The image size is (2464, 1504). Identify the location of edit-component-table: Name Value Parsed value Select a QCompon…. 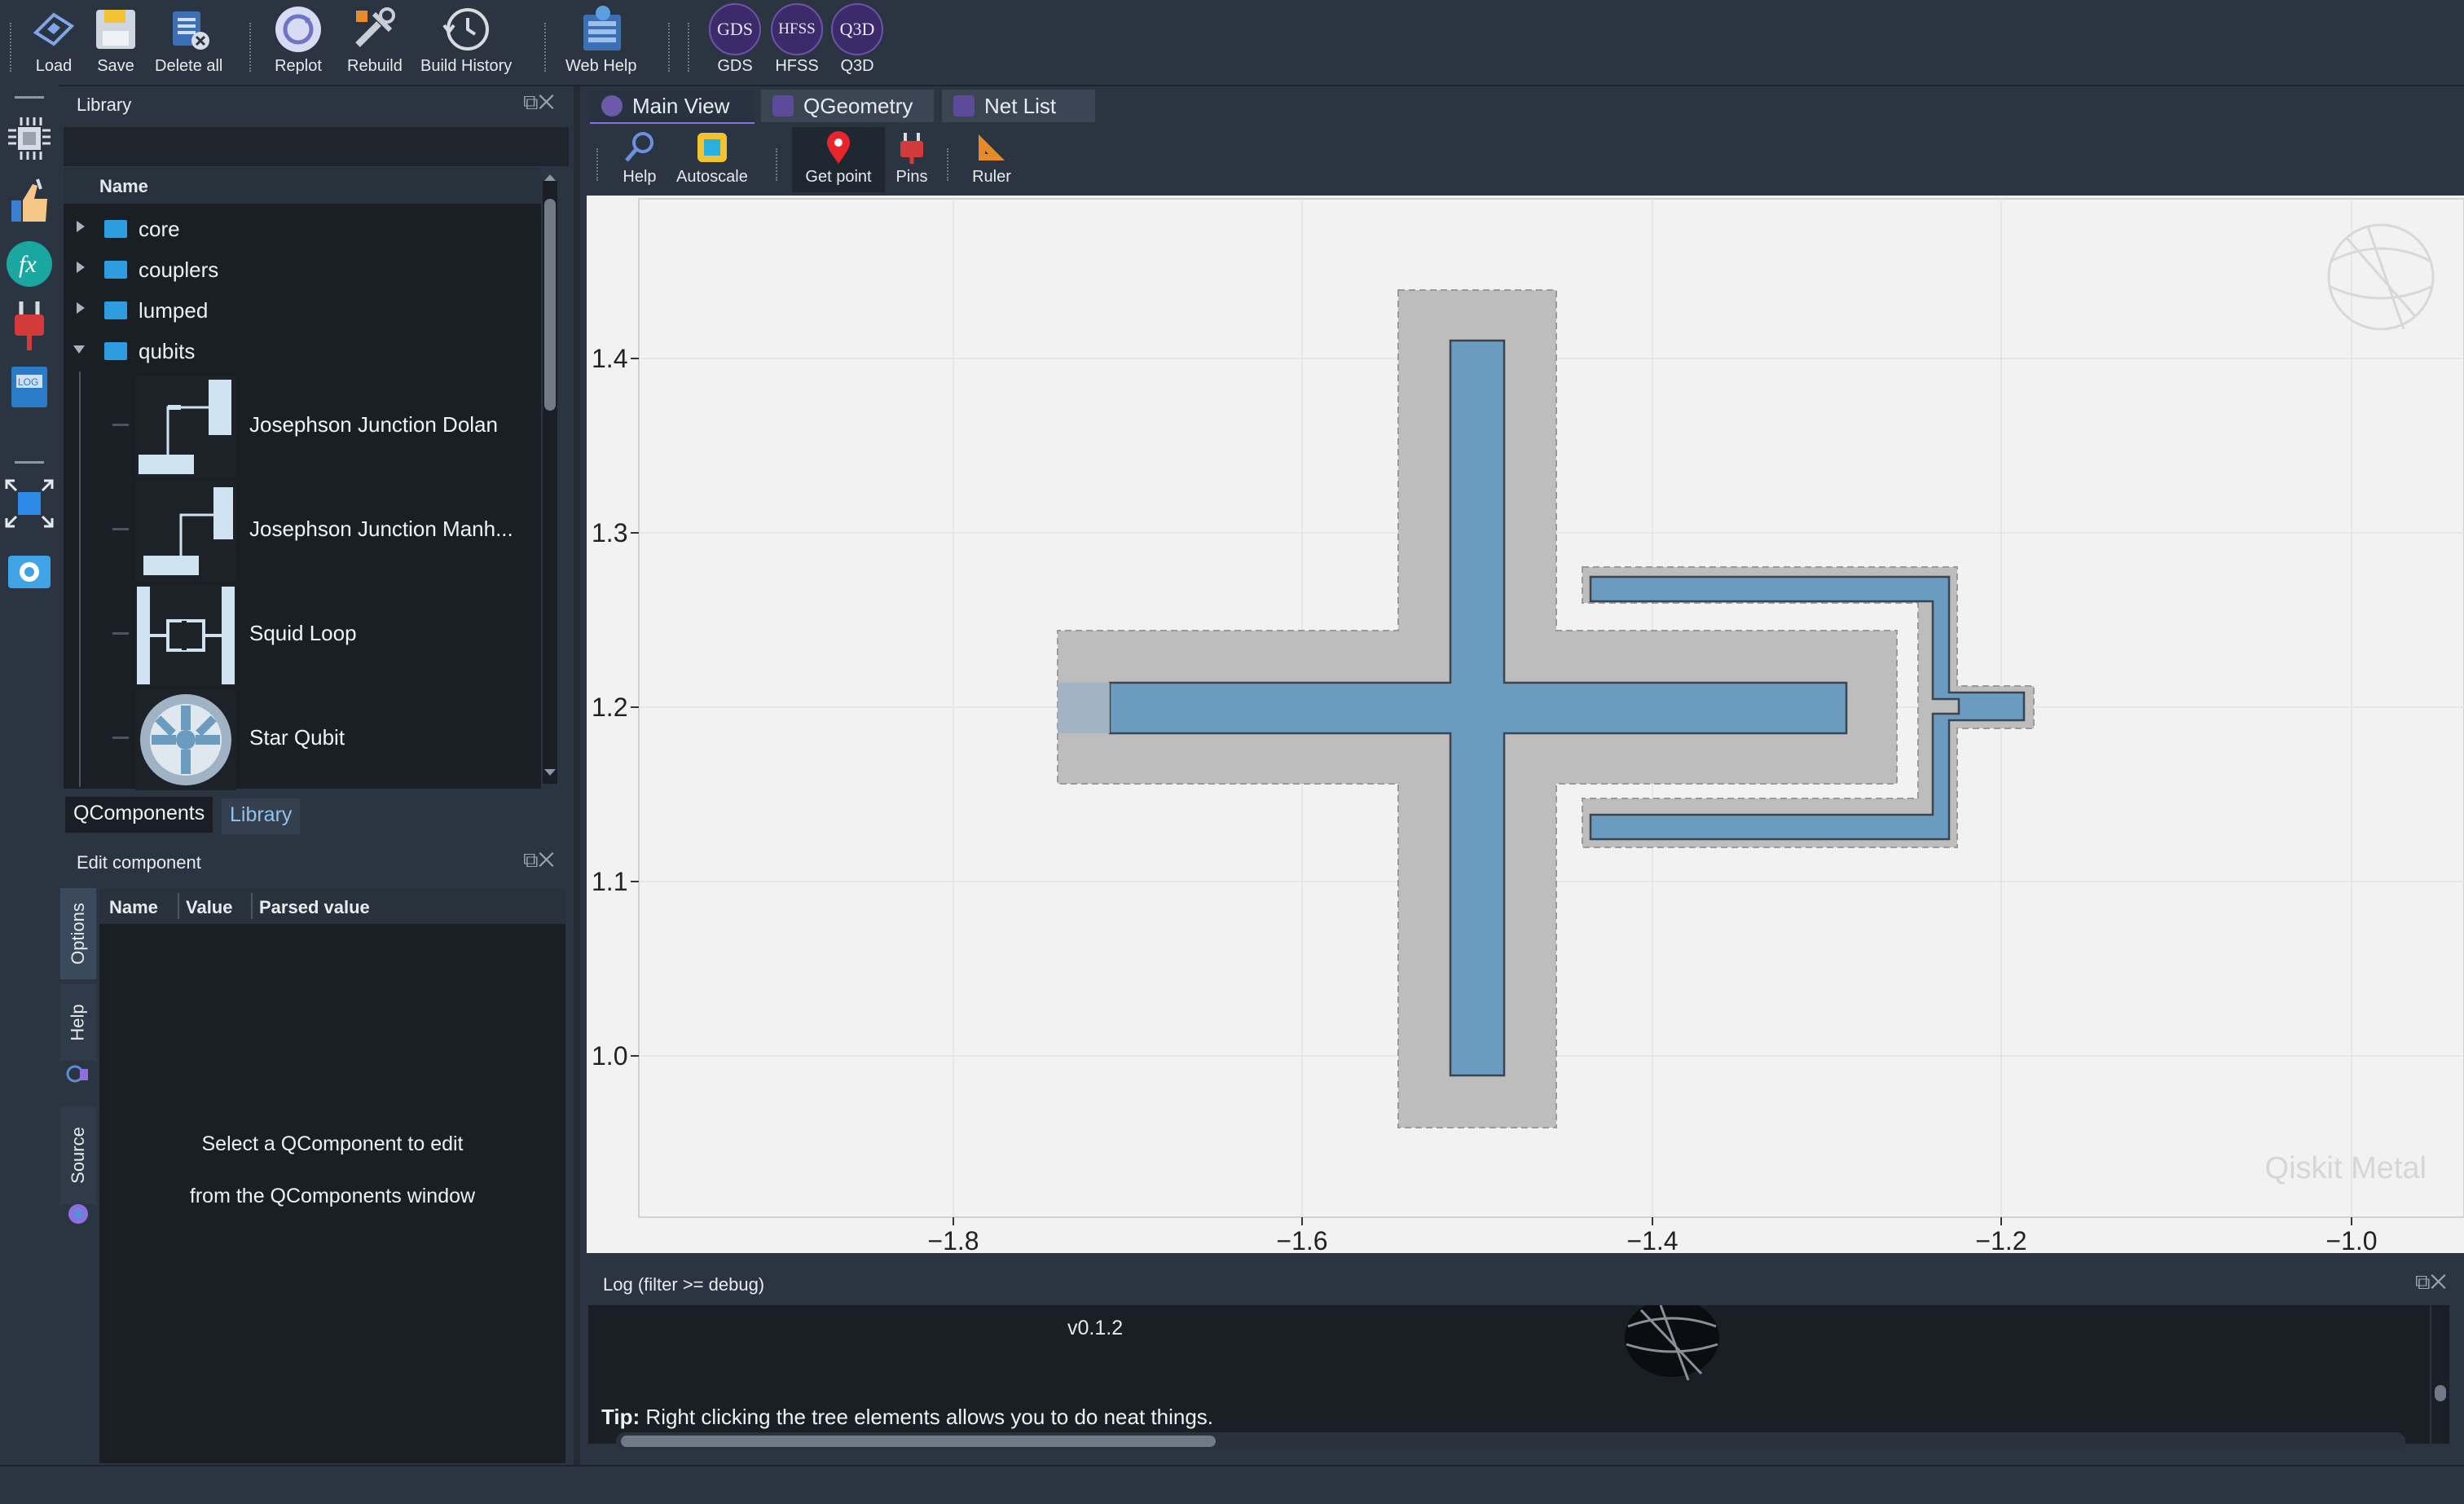
(332, 1175).